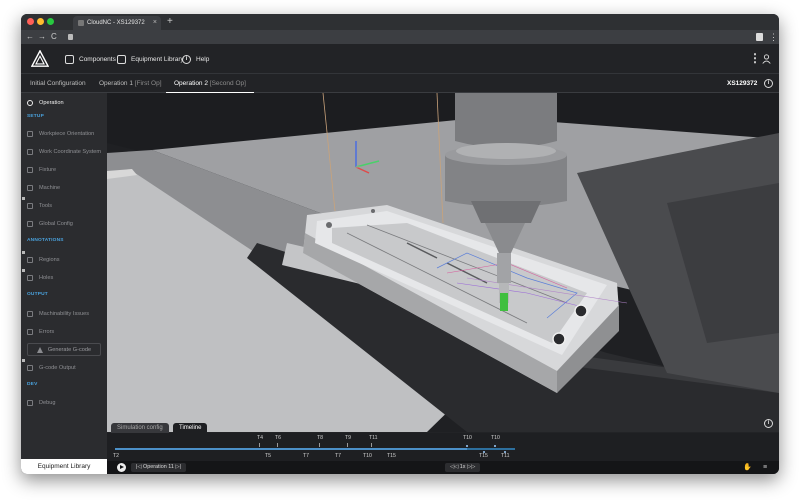 Image resolution: width=800 pixels, height=500 pixels. Describe the element at coordinates (504, 302) in the screenshot. I see `cutting-tool` at that location.